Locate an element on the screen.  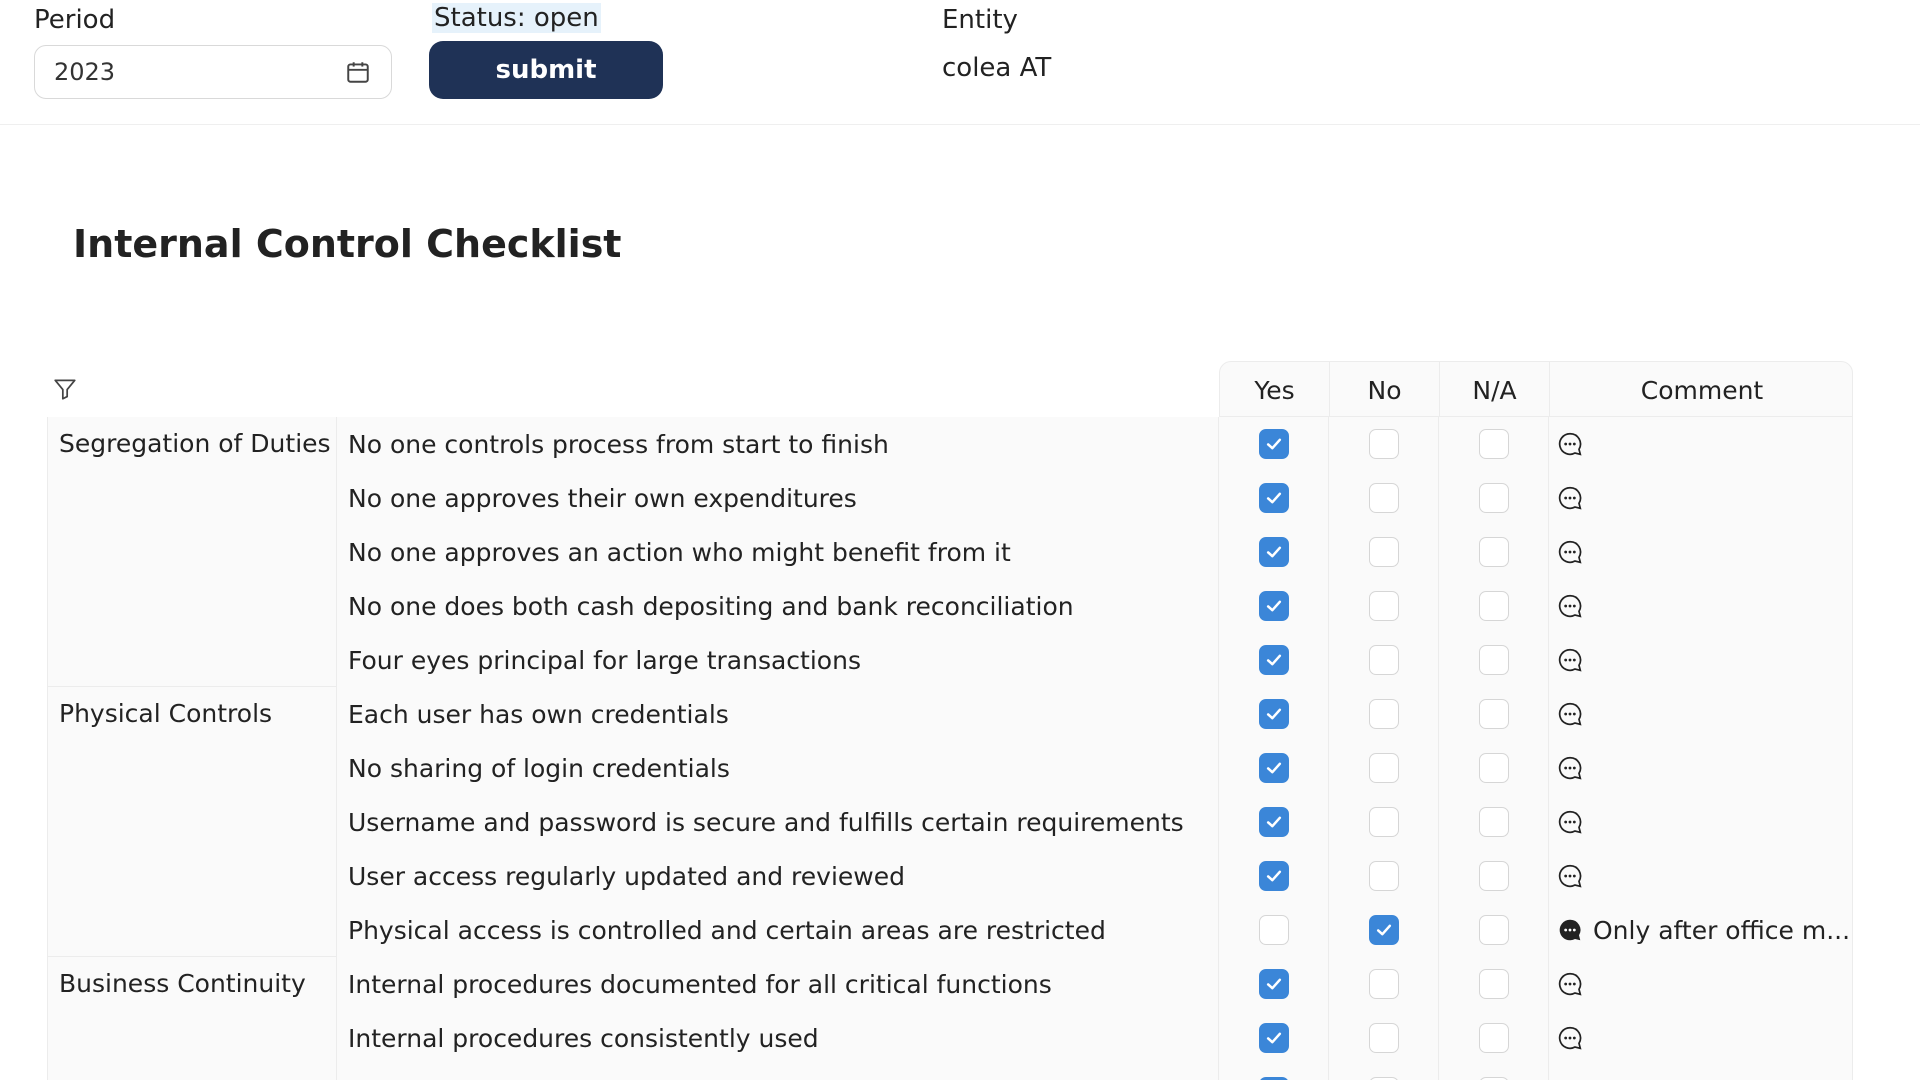
group-cell: Segregation of Duties is located at coordinates (192, 552).